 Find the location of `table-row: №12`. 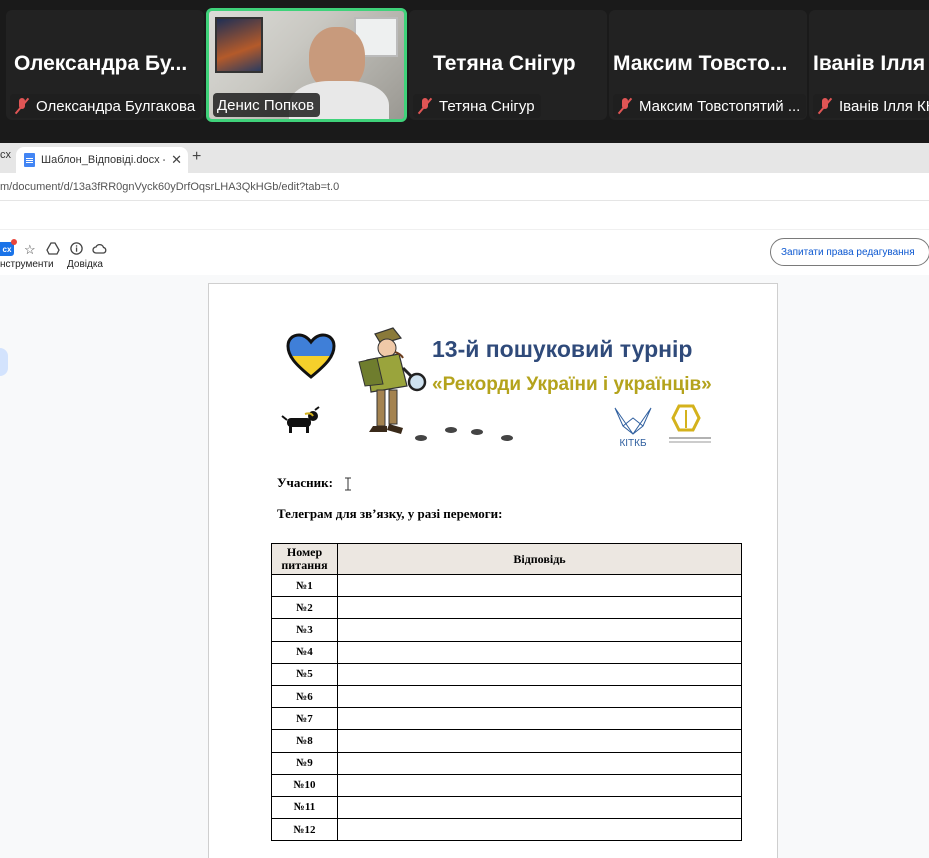

table-row: №12 is located at coordinates (506, 830).